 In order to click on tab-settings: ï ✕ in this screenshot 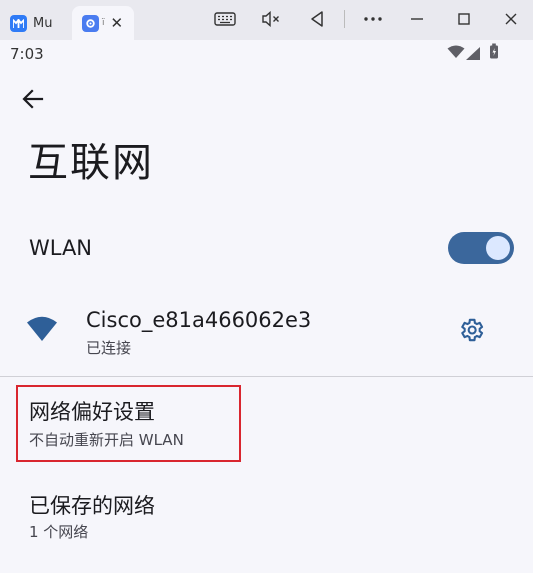, I will do `click(103, 23)`.